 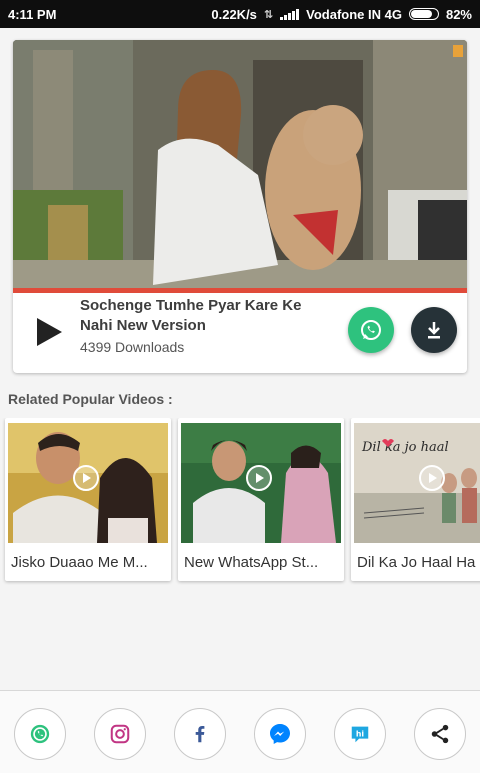 I want to click on related-video-card: Dil ka jo haal Dil Ka Jo Haal Ha, so click(x=415, y=499).